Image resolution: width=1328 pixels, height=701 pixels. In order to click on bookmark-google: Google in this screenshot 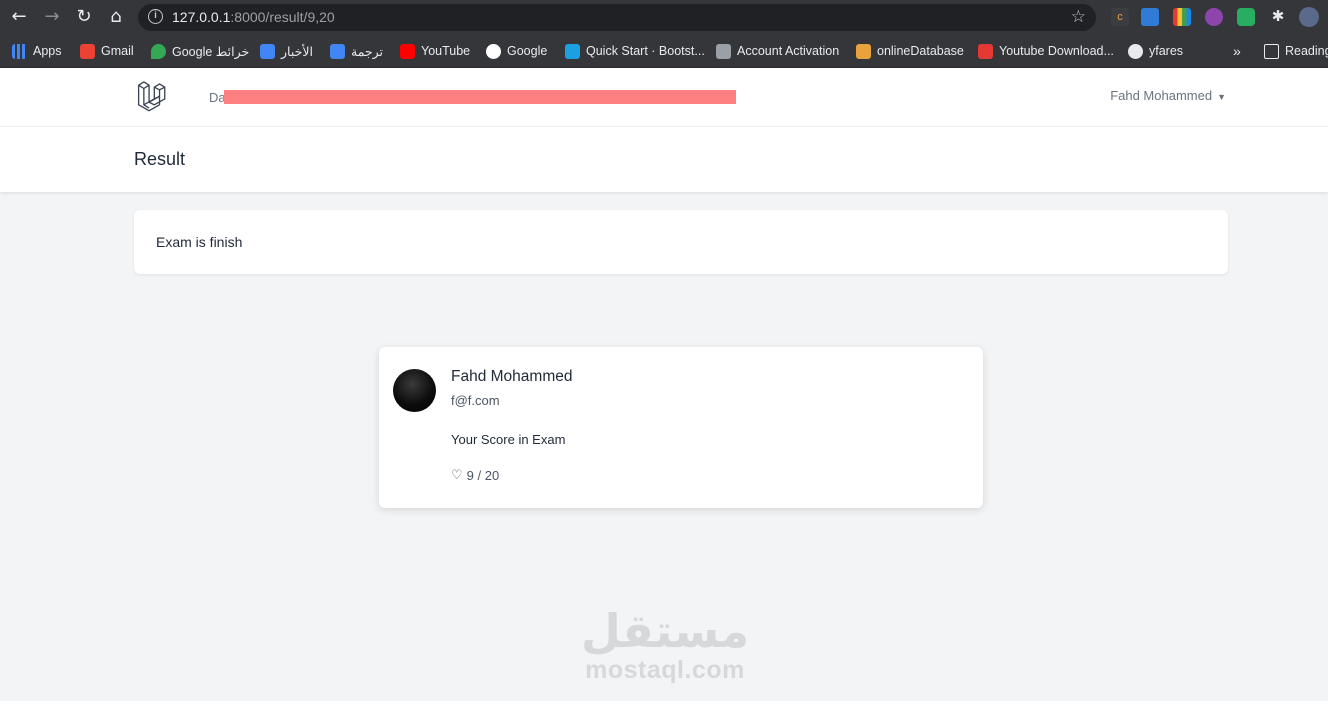, I will do `click(516, 51)`.